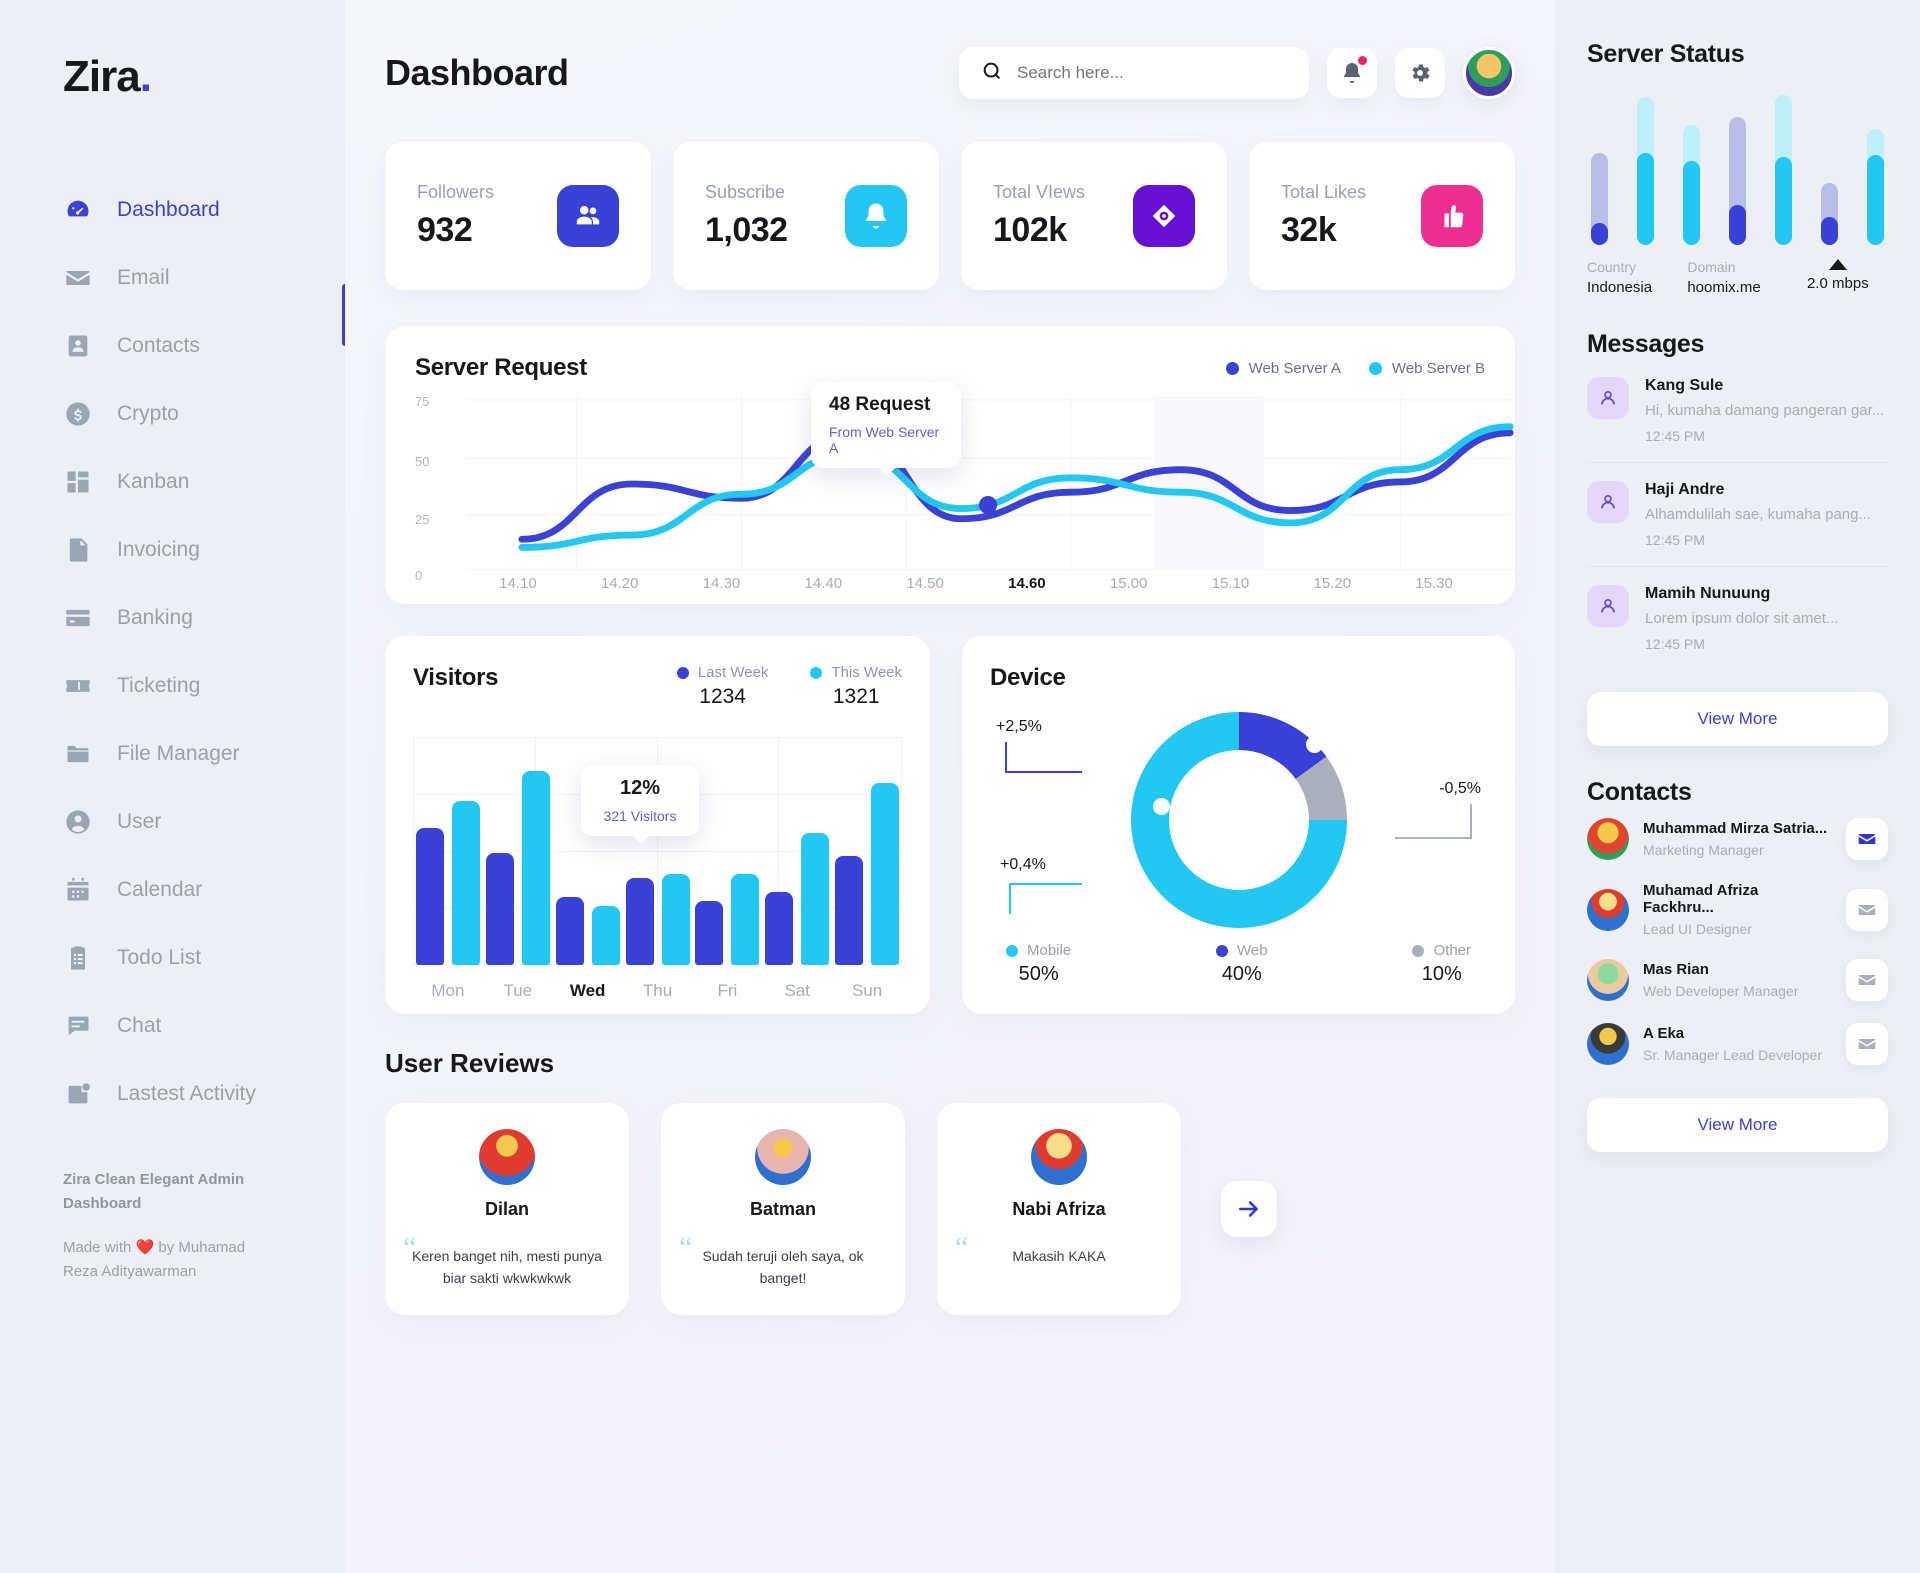 This screenshot has width=1920, height=1573. Describe the element at coordinates (172, 482) in the screenshot. I see `sidebar-item-kanban: Kanban` at that location.